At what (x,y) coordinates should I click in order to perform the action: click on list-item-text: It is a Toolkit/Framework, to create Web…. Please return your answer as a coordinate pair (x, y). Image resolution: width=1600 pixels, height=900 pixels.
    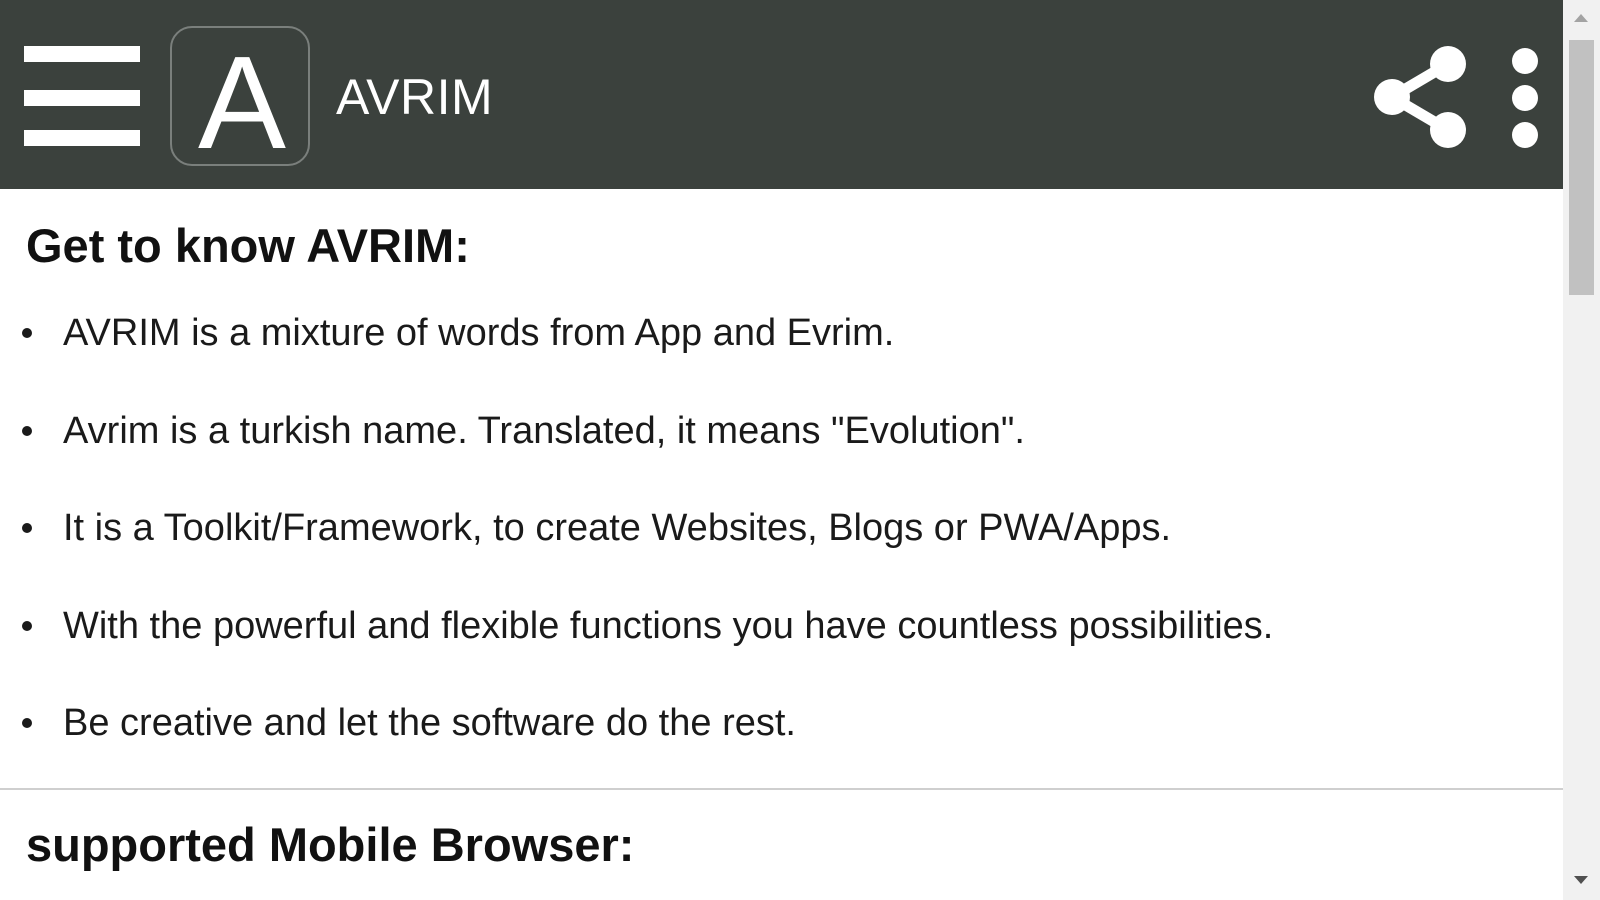
    Looking at the image, I should click on (617, 528).